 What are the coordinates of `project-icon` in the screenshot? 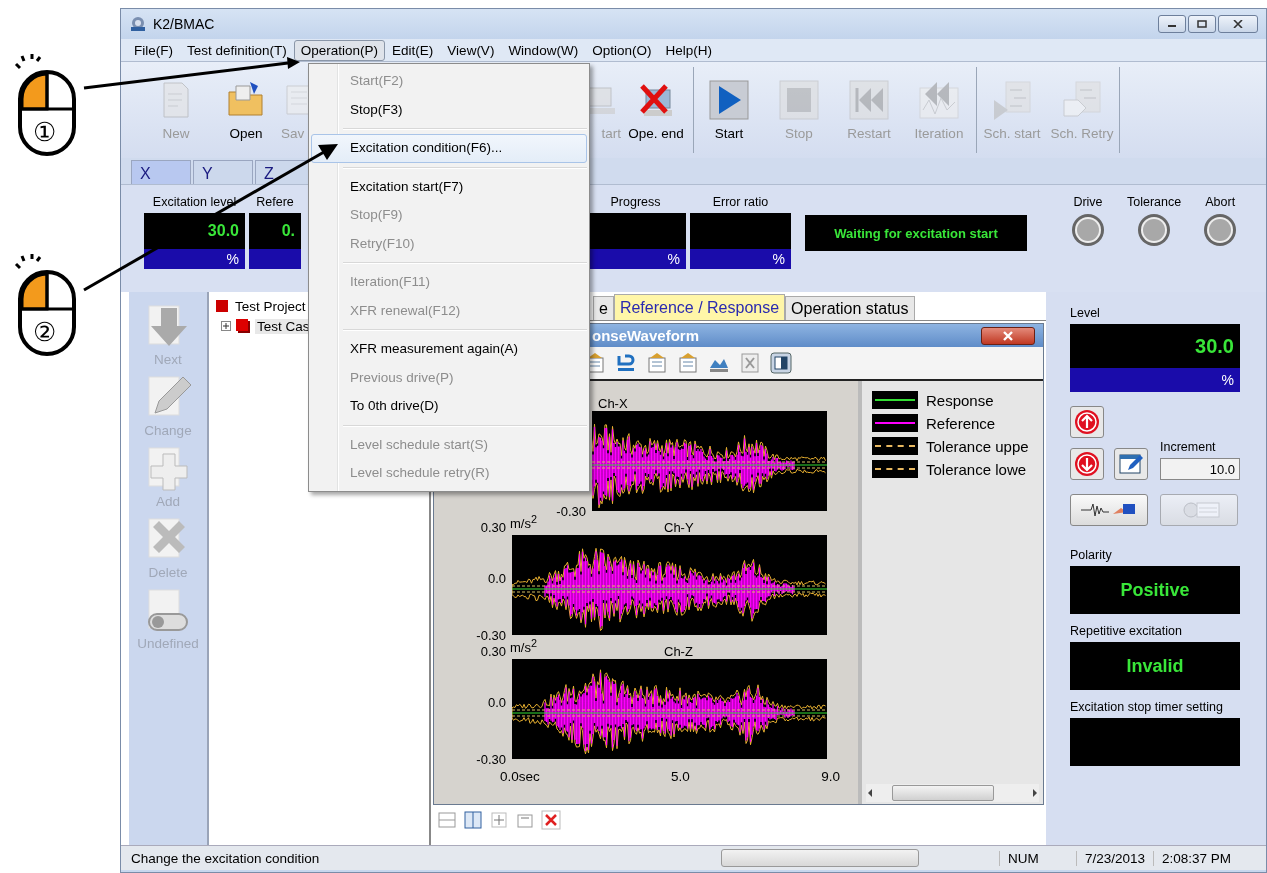 It's located at (222, 306).